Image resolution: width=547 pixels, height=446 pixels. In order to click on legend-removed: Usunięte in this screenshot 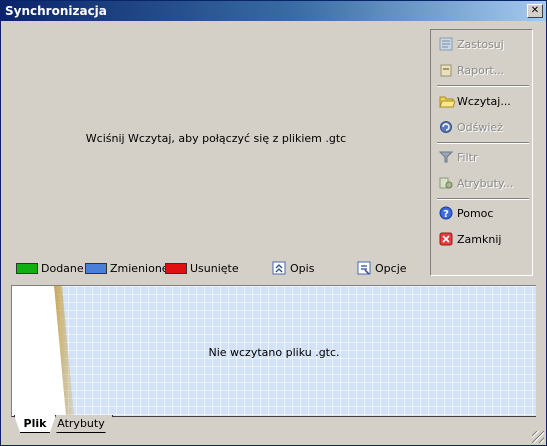, I will do `click(202, 268)`.